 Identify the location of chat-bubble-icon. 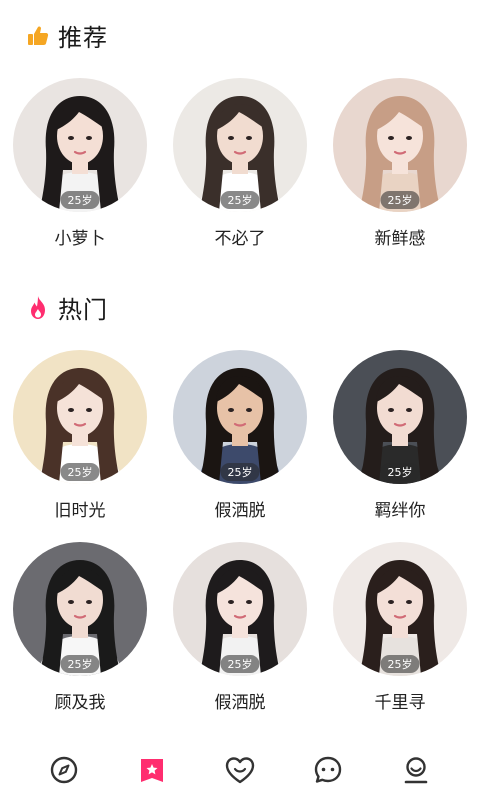
(328, 769).